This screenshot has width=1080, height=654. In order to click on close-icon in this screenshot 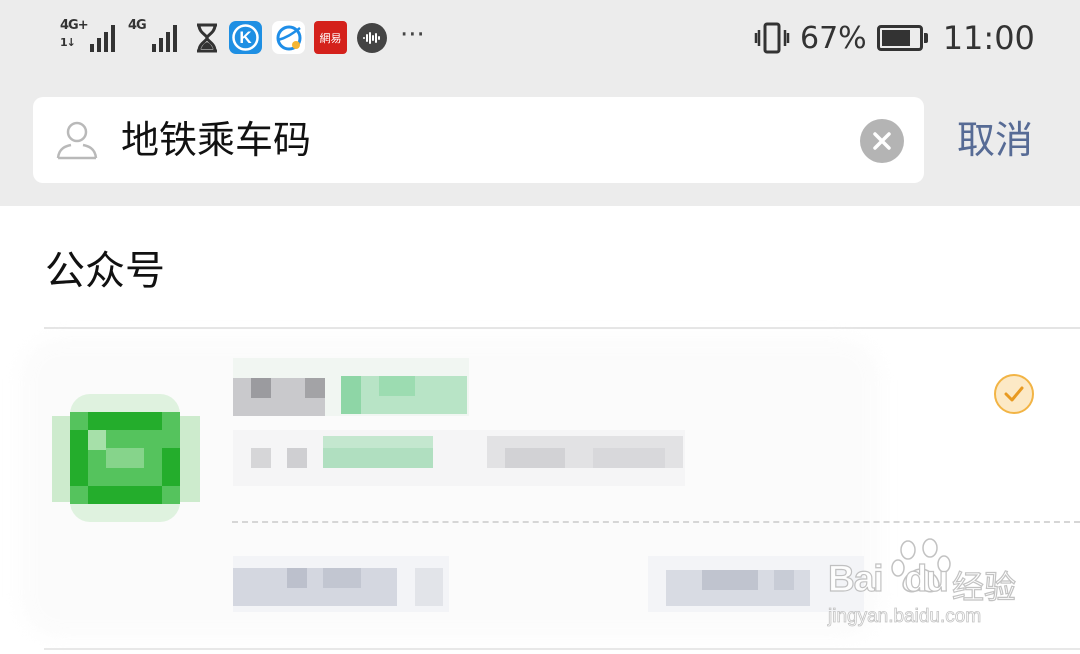, I will do `click(882, 141)`.